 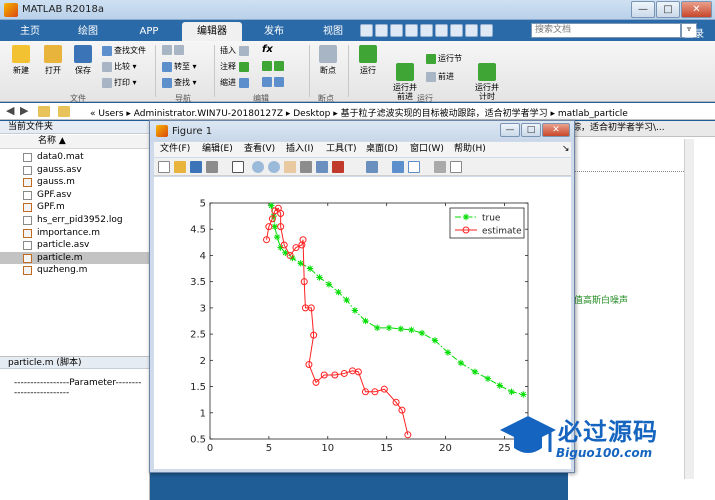 What do you see at coordinates (556, 130) in the screenshot?
I see `figure-close-button: ✕` at bounding box center [556, 130].